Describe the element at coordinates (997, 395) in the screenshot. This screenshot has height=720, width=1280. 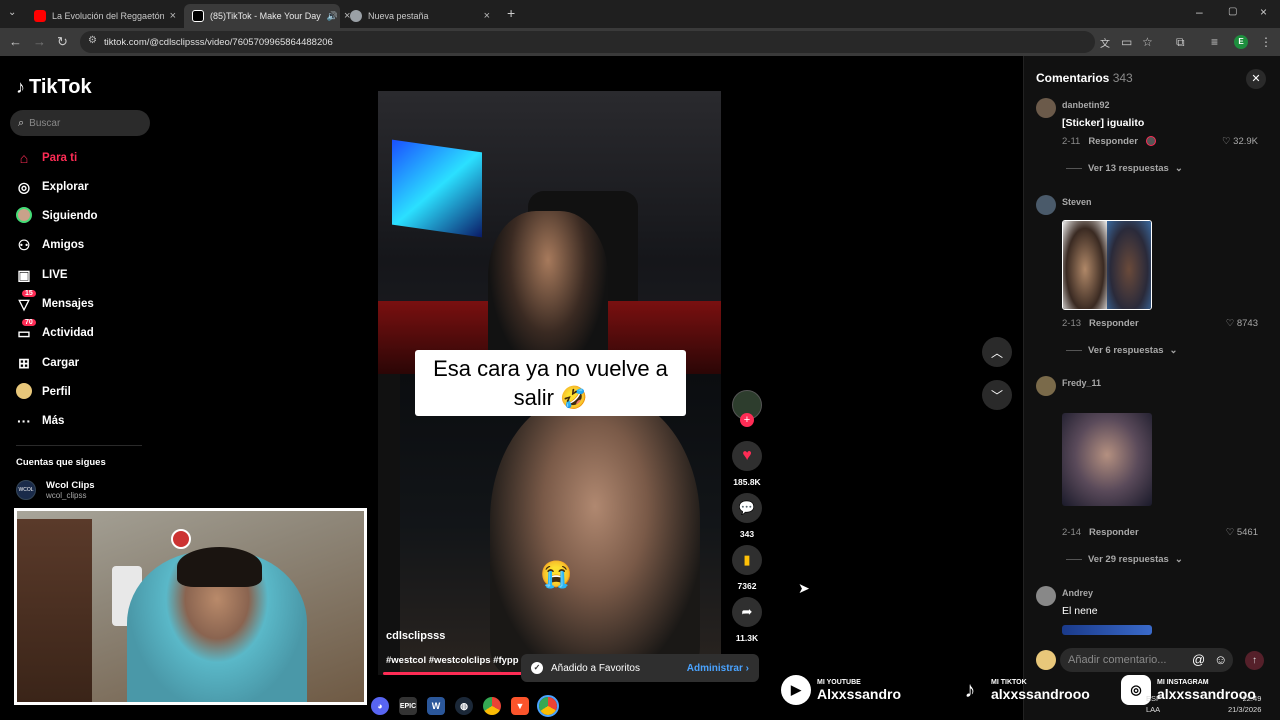
I see `next-video-button: ﹀` at that location.